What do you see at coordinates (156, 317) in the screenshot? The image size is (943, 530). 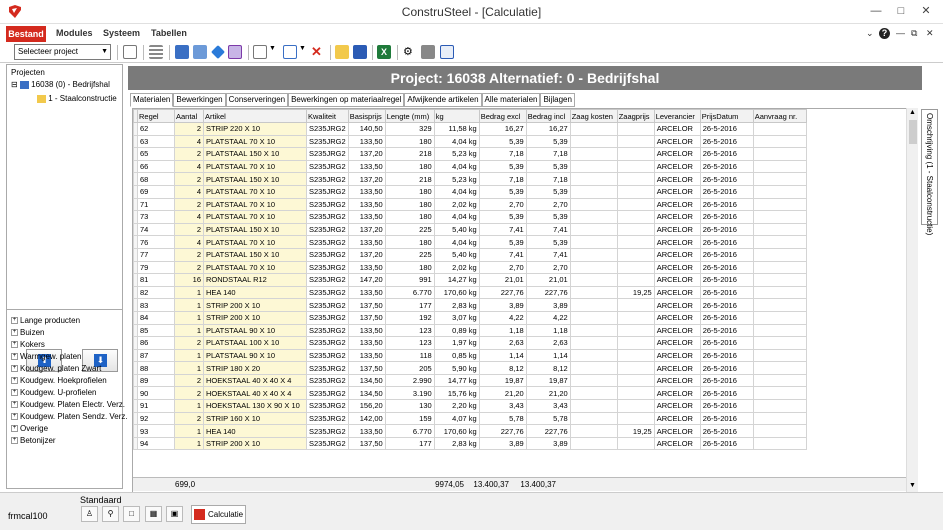 I see `table-cell: 84` at bounding box center [156, 317].